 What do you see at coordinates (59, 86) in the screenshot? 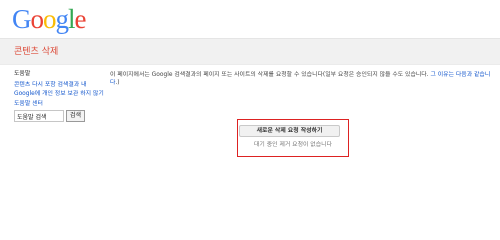
I see `sidebar-link-reinclude-content: 콘텐츠 다시 포함 검색결과 내` at bounding box center [59, 86].